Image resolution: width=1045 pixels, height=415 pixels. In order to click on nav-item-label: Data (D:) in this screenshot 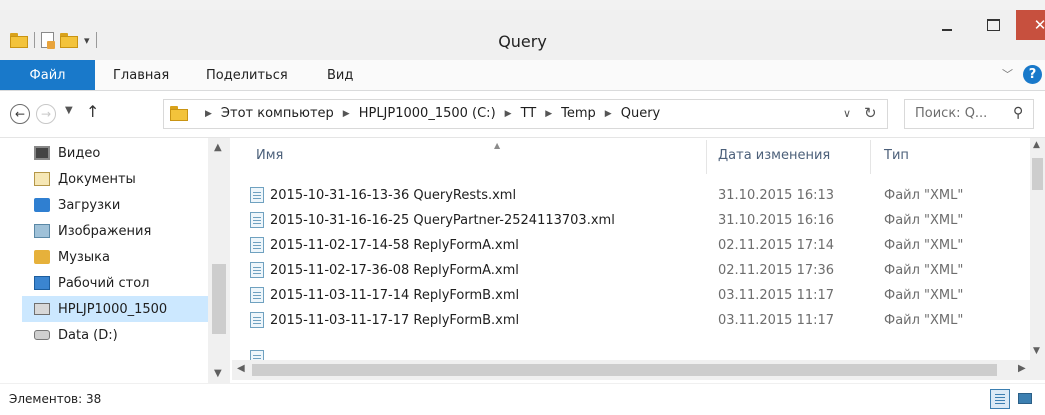, I will do `click(88, 335)`.